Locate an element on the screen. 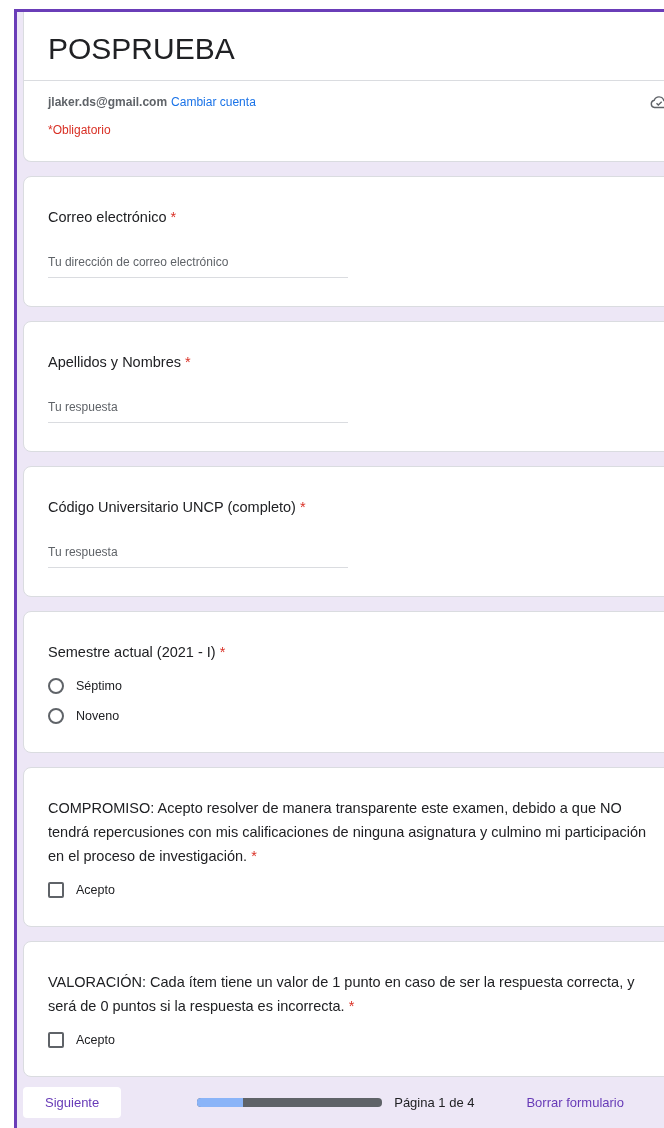 The image size is (664, 1128). question-title: VALORACIÓN: Cada ítem tiene un valor de 1 punto en caso de ser la respuesta correcta, y será de 0 puntos si la respuesta es incorrecta. * is located at coordinates (342, 994).